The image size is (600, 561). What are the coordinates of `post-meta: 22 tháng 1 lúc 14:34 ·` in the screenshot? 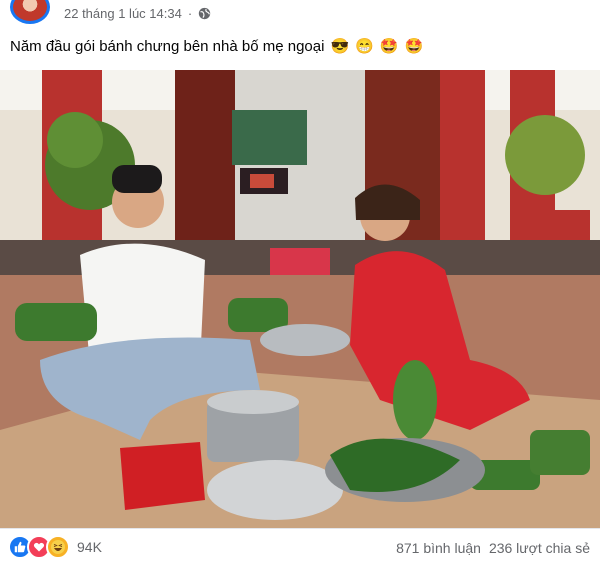 It's located at (137, 13).